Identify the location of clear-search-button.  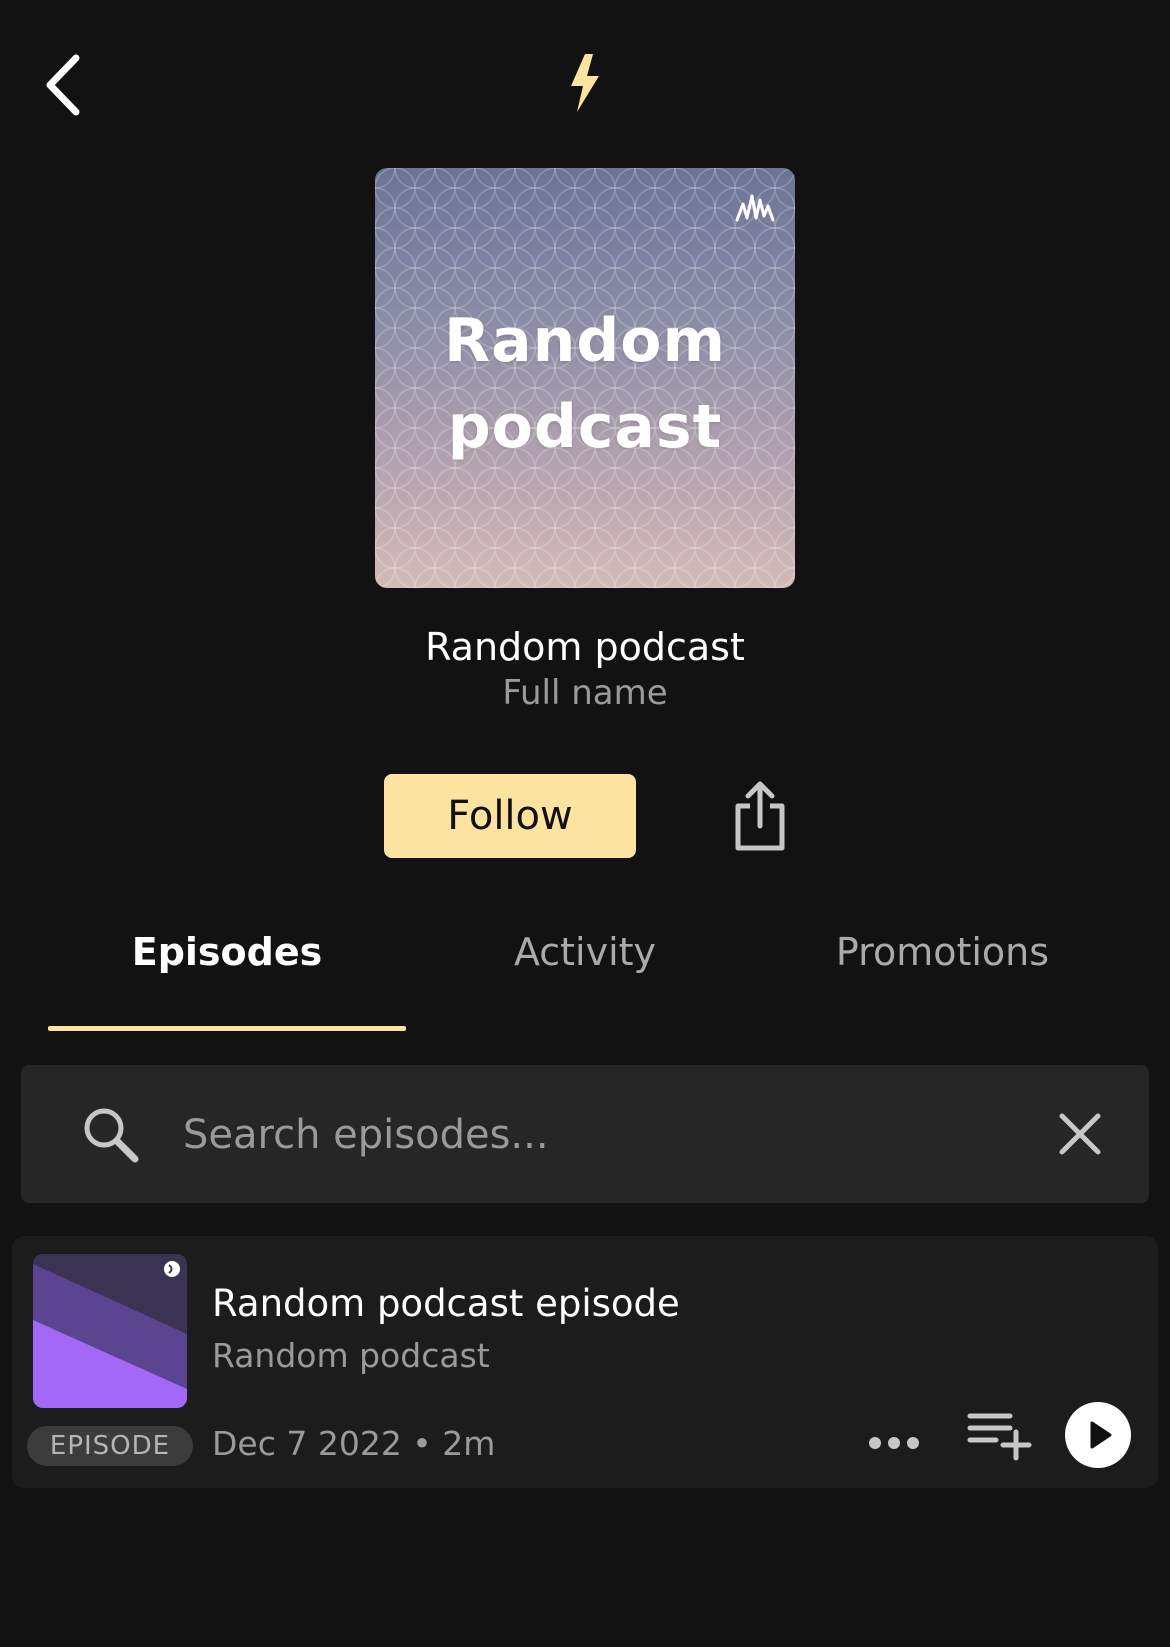
(1080, 1134).